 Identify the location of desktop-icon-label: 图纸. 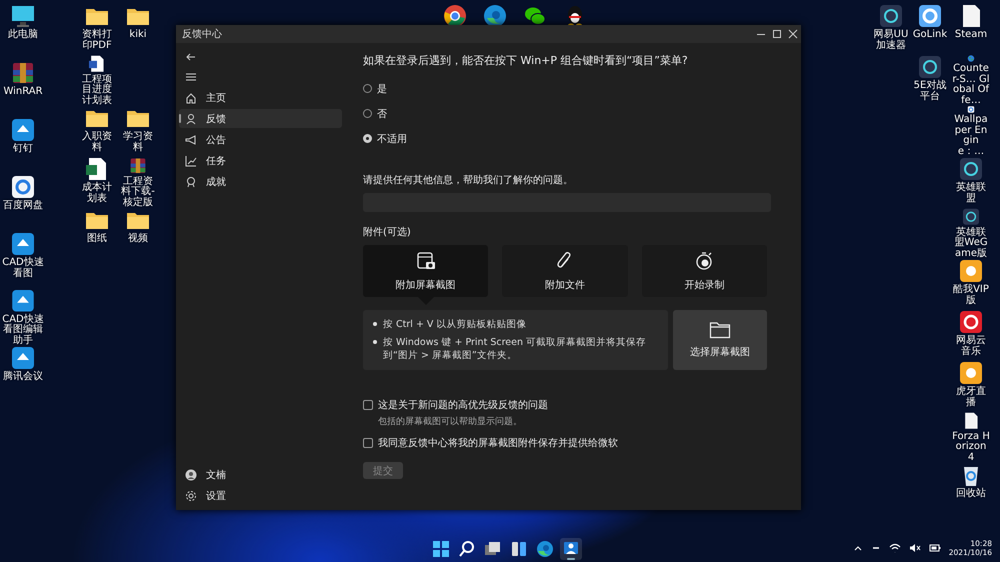
(97, 239).